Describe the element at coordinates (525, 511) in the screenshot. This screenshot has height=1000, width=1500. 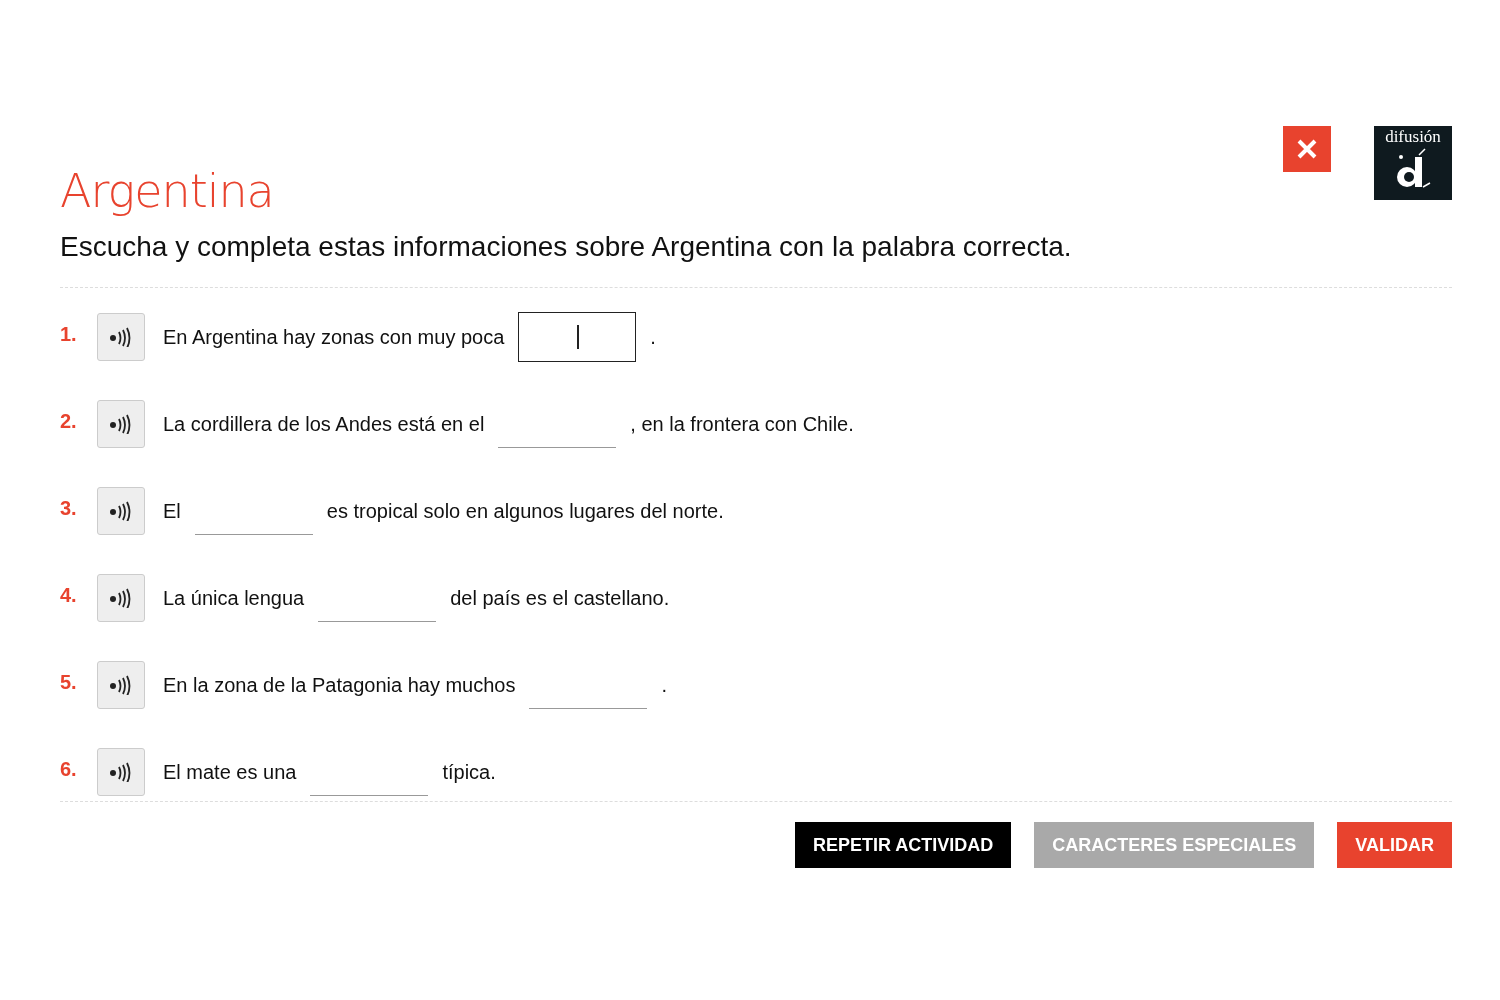
I see `sentence-text: es tropical solo en algunos lugares del norte.` at that location.